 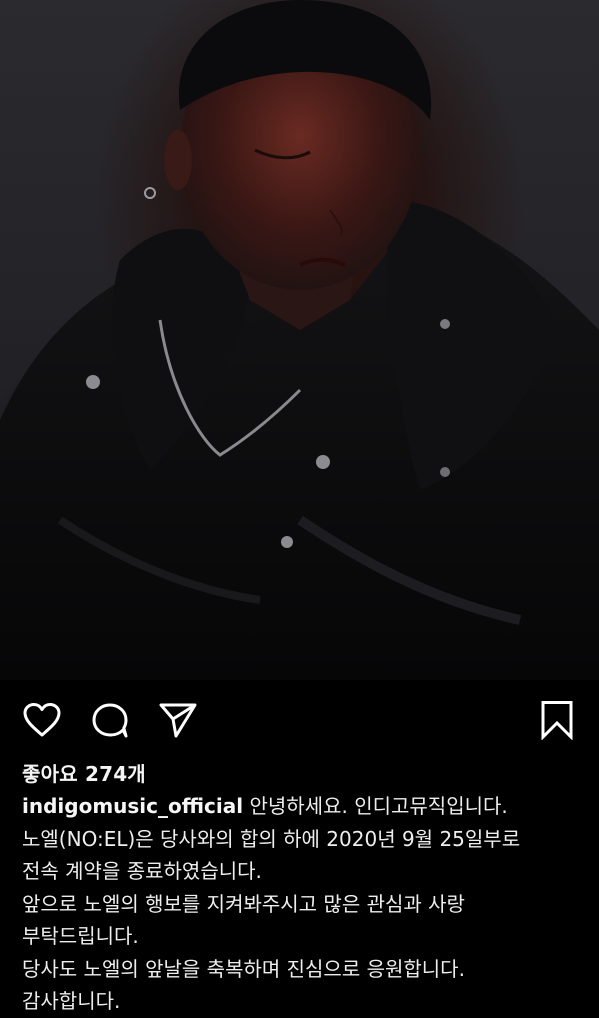 I want to click on caption-line: 부탁드립니다., so click(x=80, y=936).